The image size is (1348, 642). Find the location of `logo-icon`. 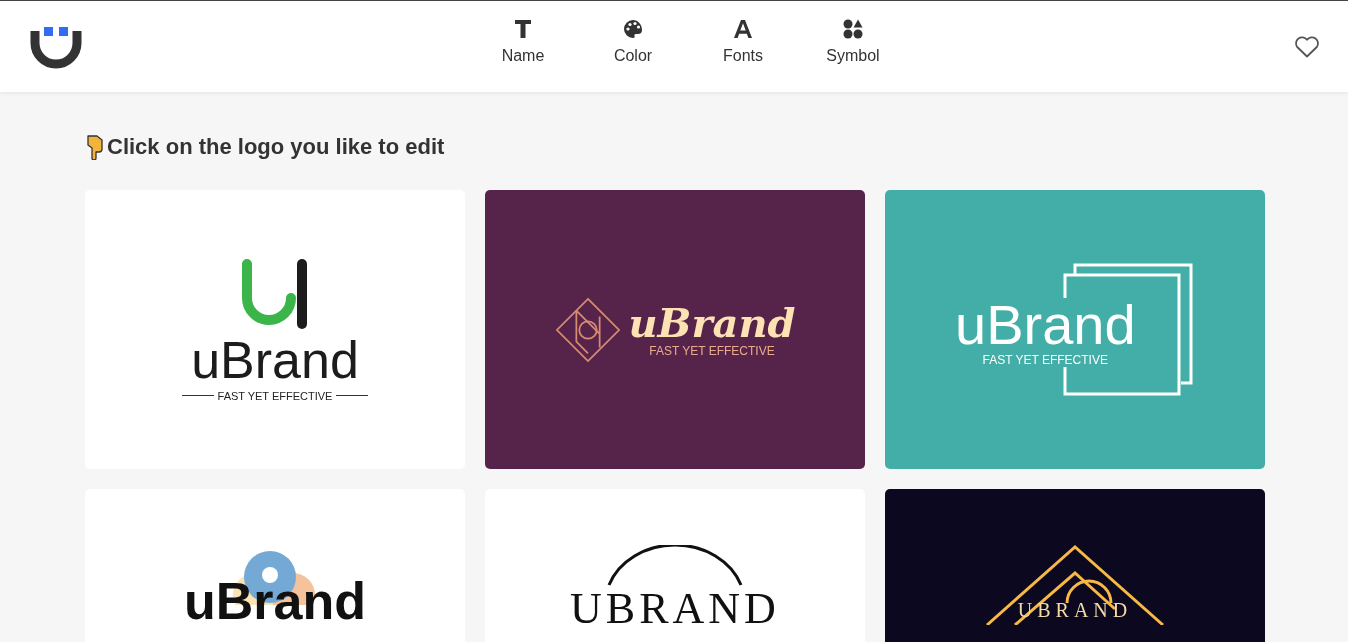

logo-icon is located at coordinates (56, 47).